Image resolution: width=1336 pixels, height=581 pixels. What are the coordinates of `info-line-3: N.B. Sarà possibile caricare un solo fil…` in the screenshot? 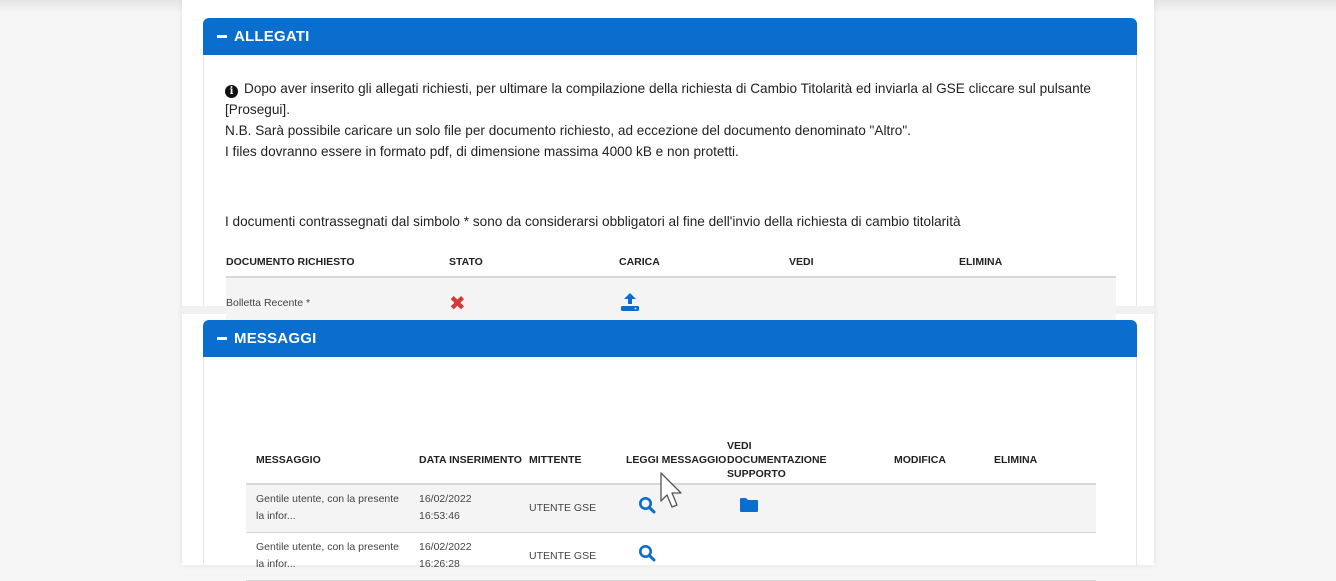 It's located at (568, 130).